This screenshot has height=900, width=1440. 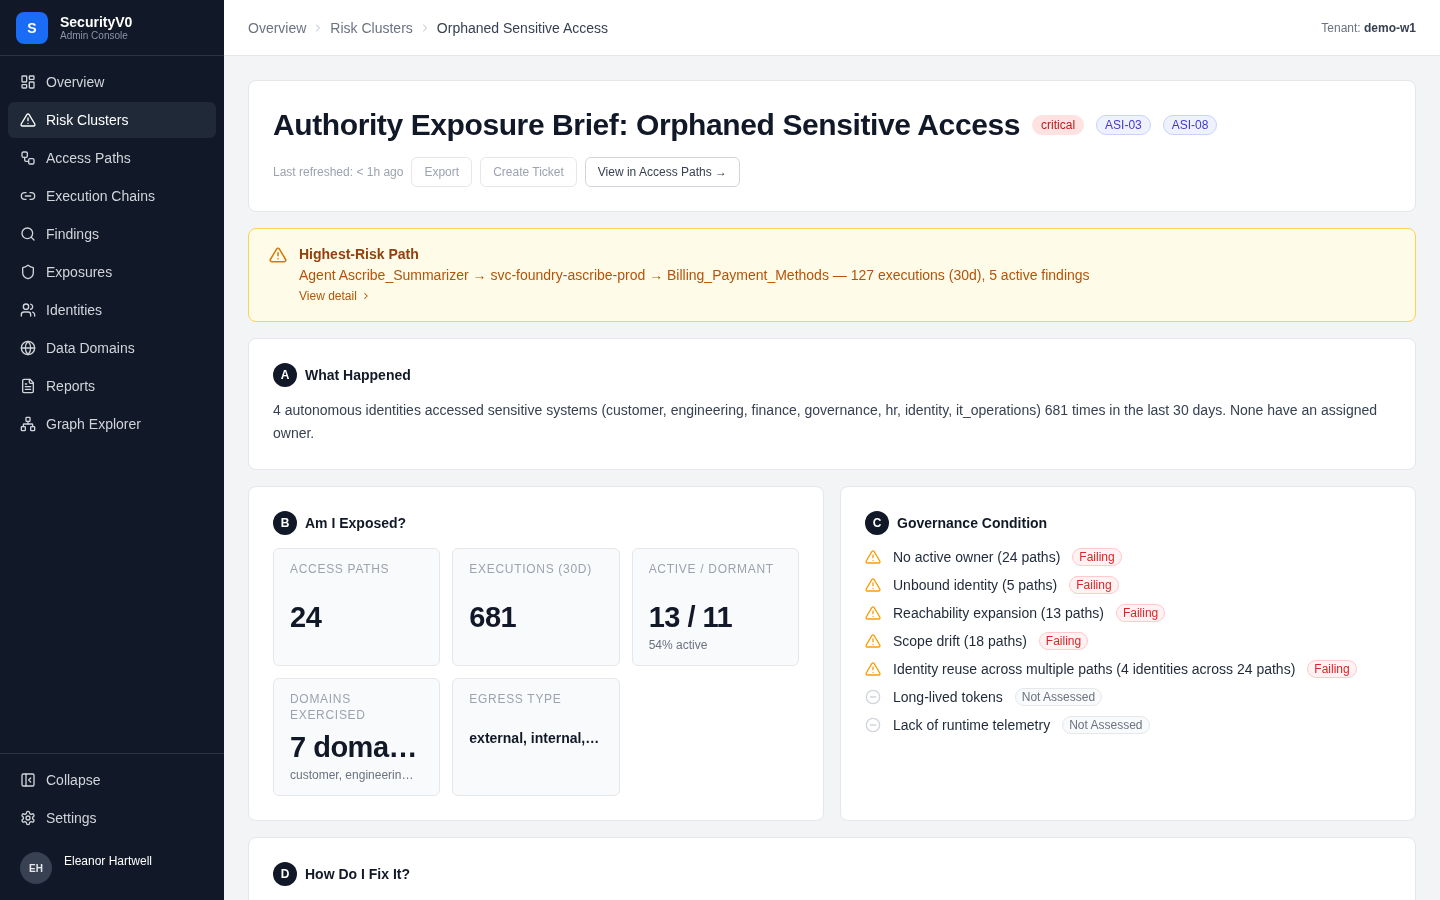 I want to click on condition-text: No active owner (24 paths), so click(x=977, y=557).